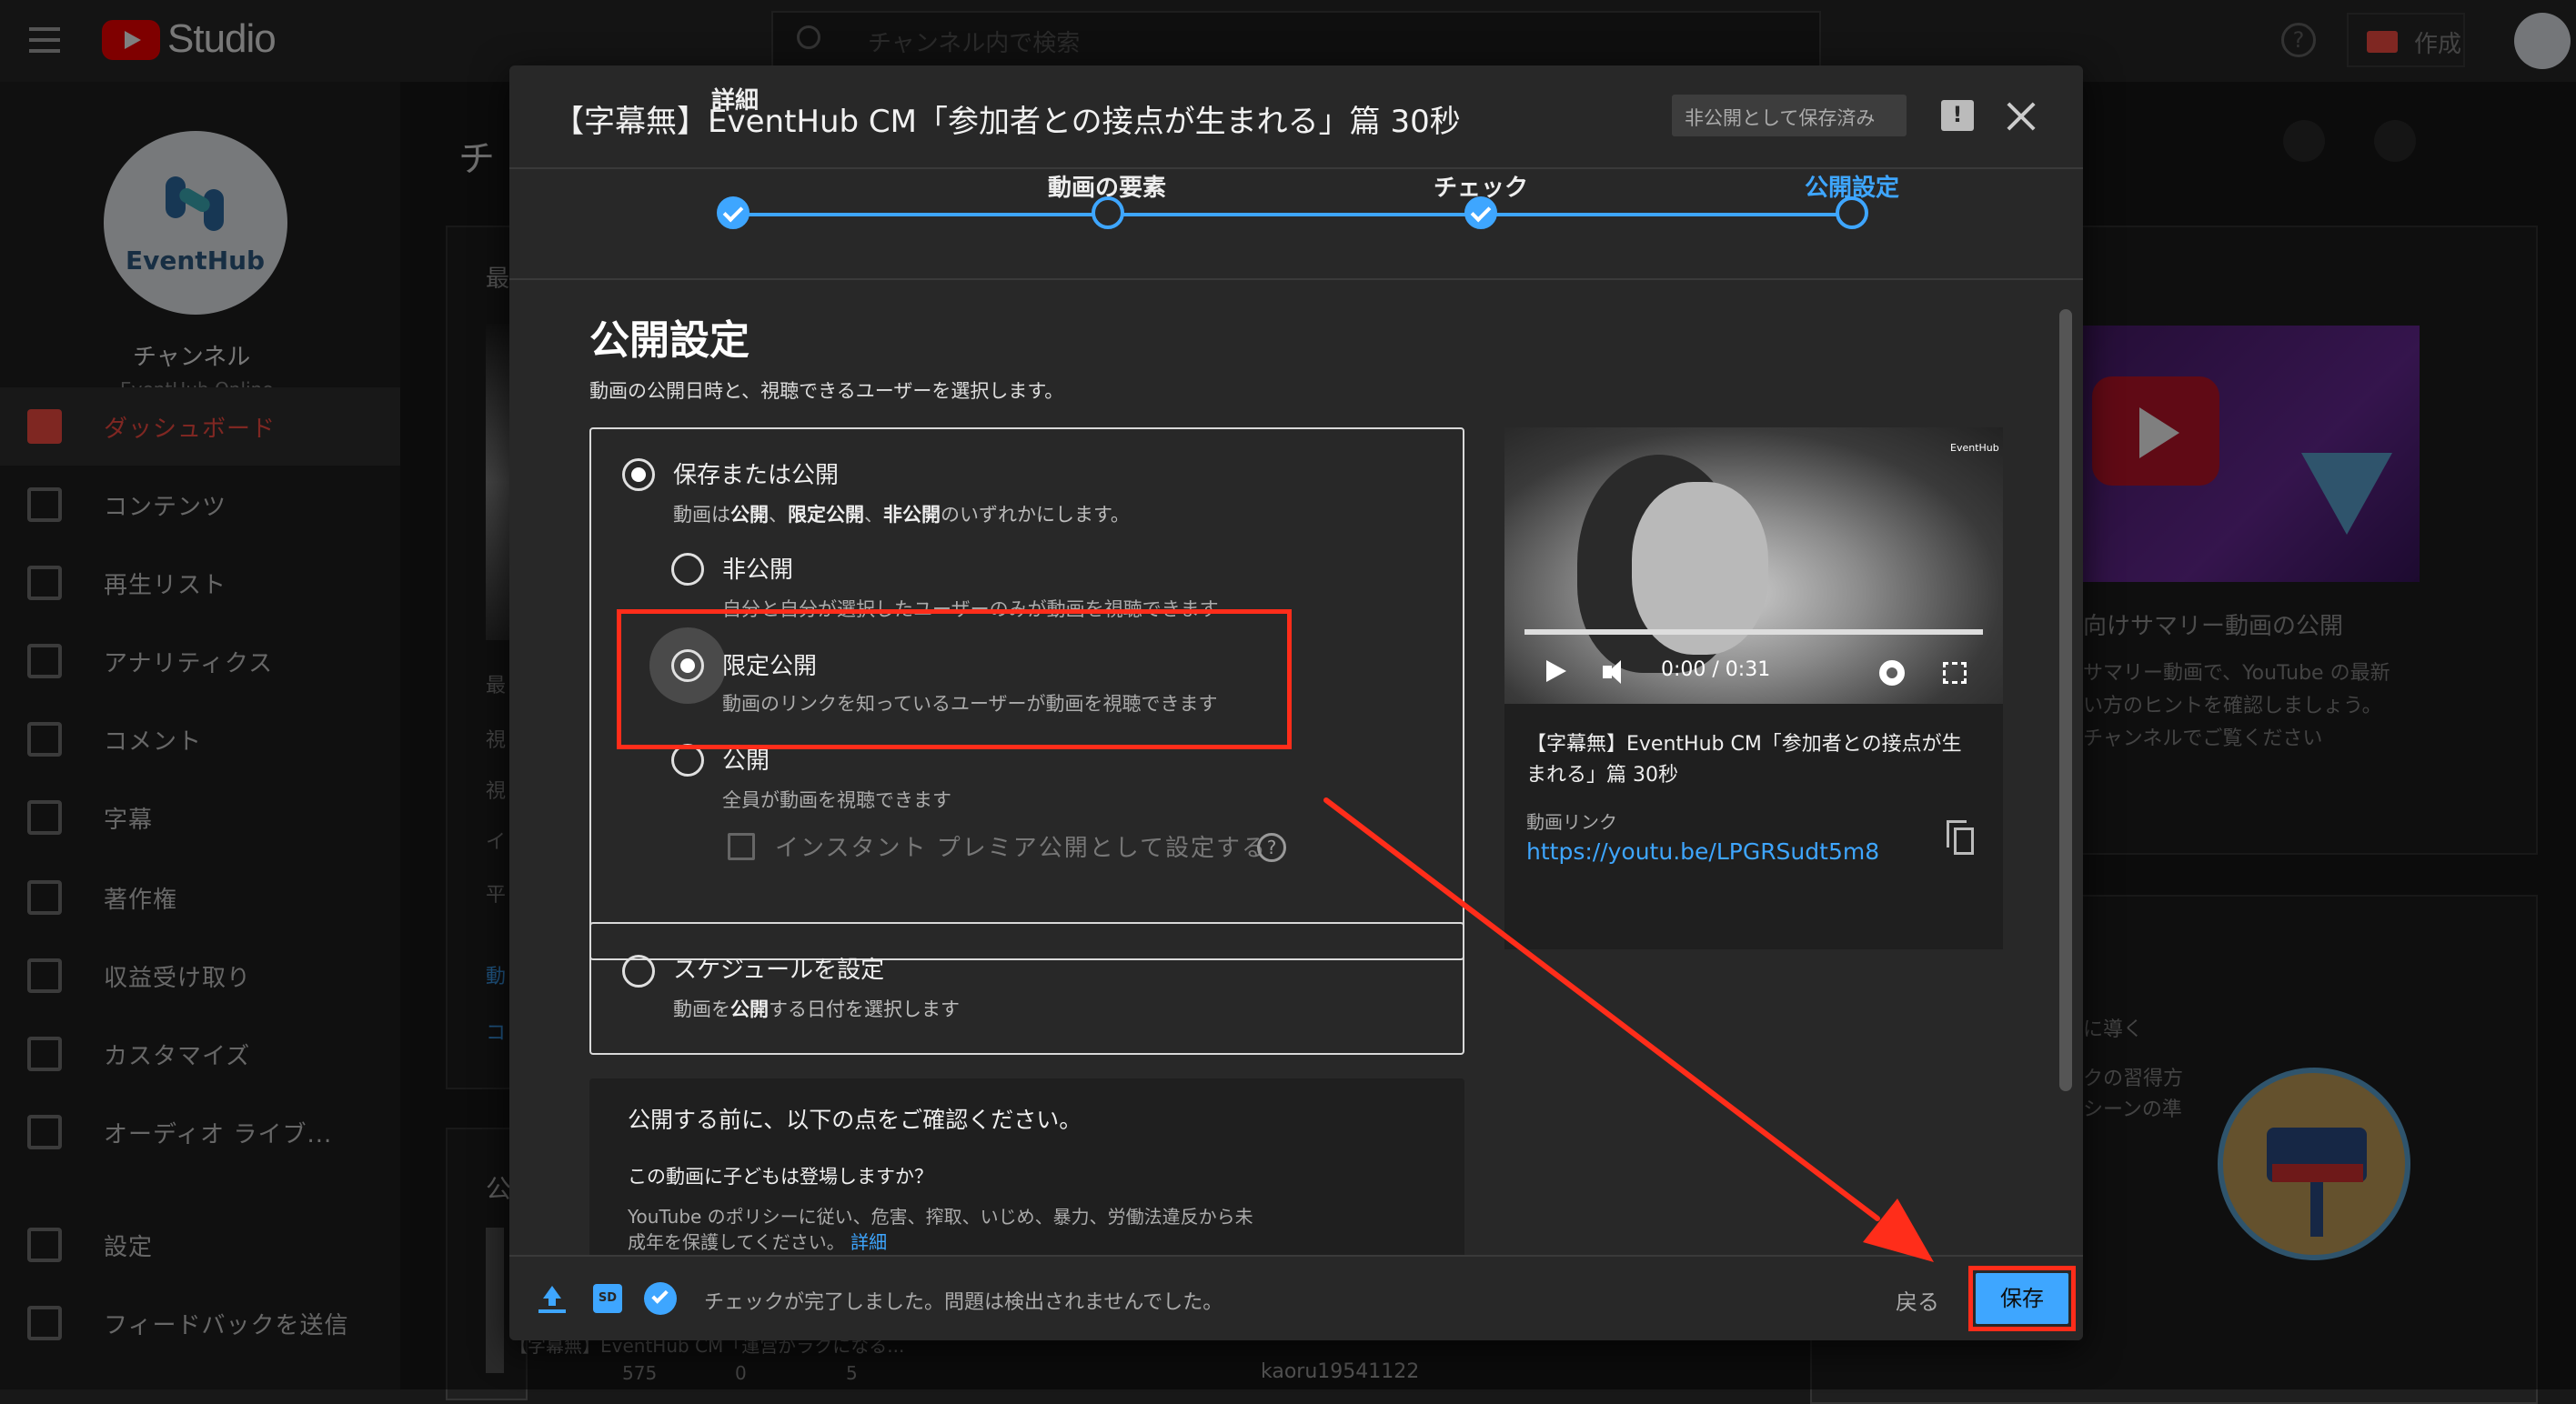 This screenshot has width=2576, height=1404. I want to click on annotation-arrow, so click(1628, 1029).